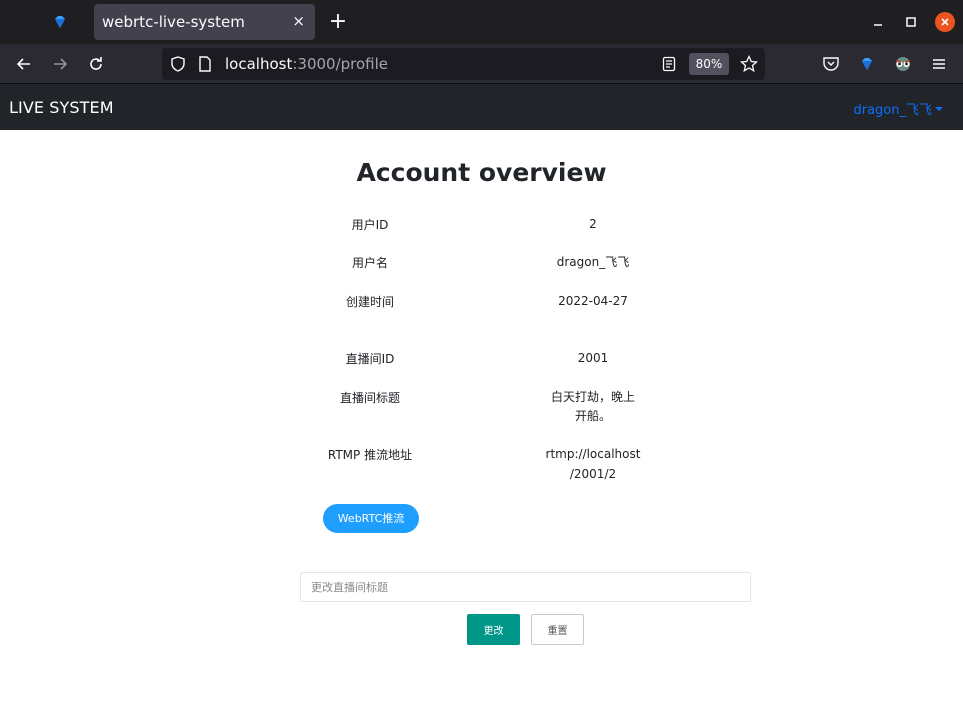 Image resolution: width=963 pixels, height=713 pixels. Describe the element at coordinates (878, 22) in the screenshot. I see `window-minimize-button` at that location.